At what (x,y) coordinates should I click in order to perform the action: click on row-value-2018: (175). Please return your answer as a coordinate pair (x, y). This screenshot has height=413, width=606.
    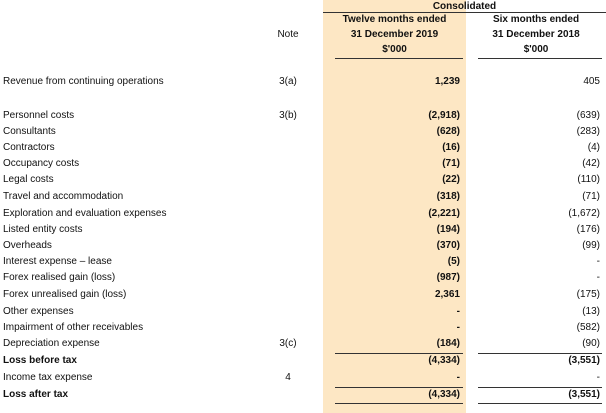
    Looking at the image, I should click on (588, 294).